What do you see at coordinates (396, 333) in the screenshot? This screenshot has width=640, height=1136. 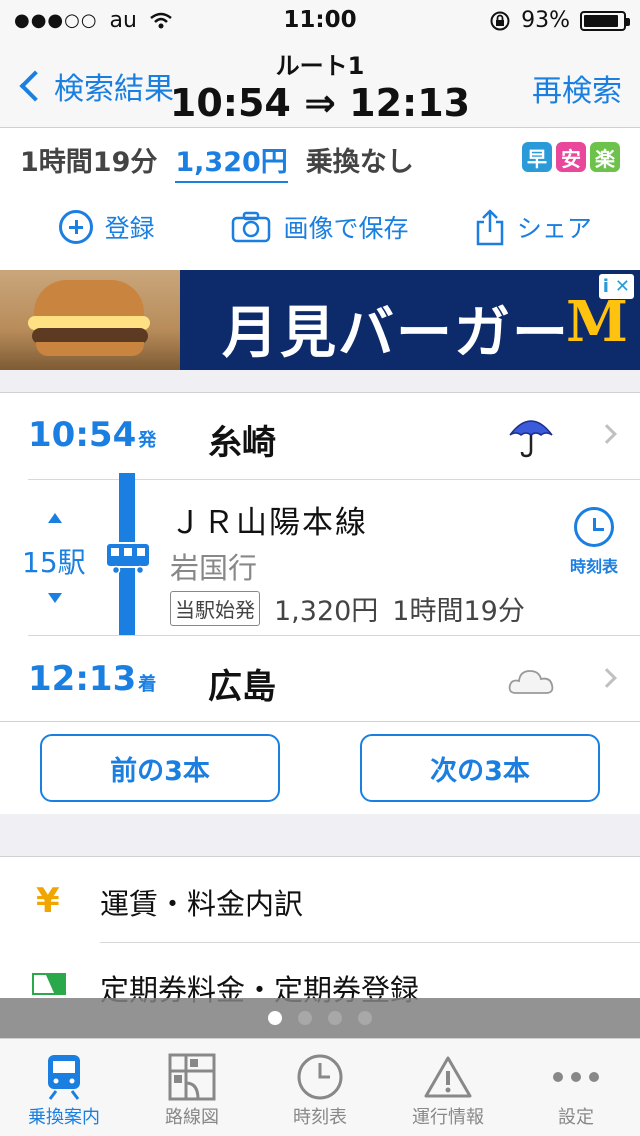 I see `ad-headline: 月見バーガー` at bounding box center [396, 333].